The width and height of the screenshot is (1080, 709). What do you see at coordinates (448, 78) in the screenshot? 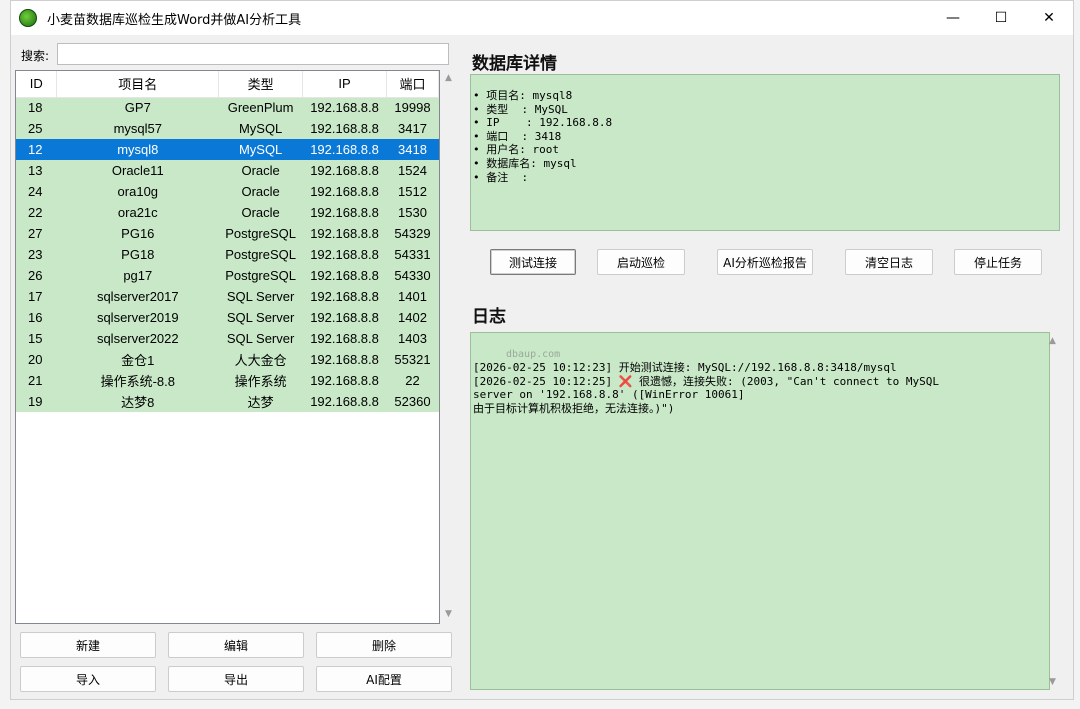
I see `table-scroll-up-icon: ▲` at bounding box center [448, 78].